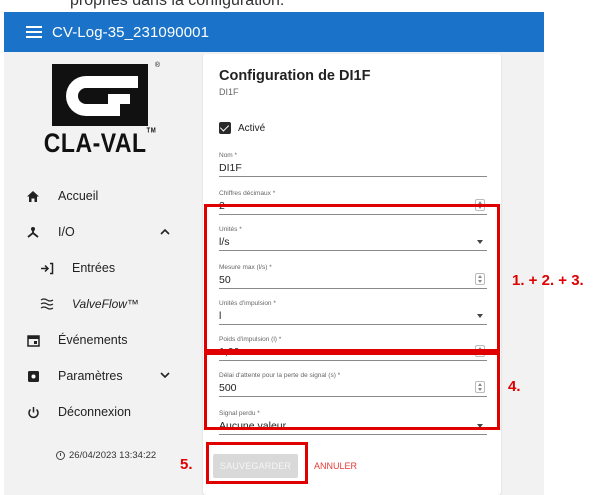  Describe the element at coordinates (245, 267) in the screenshot. I see `field-label: Mesure max (l/s) *` at that location.